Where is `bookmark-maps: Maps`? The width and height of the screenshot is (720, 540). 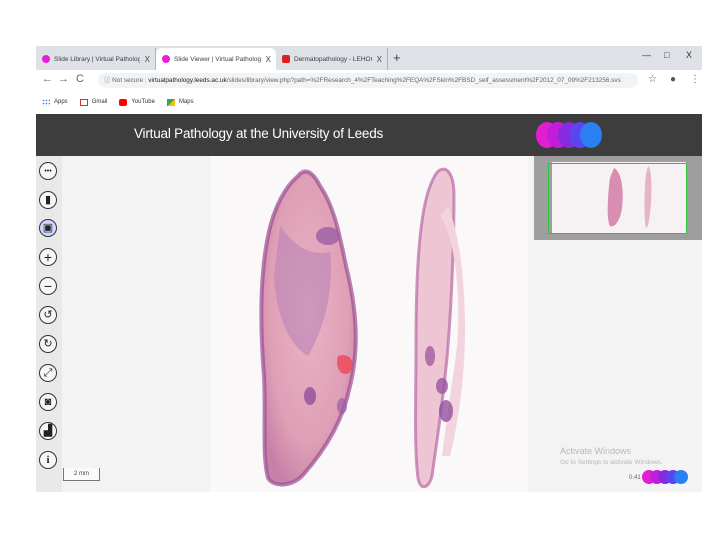 bookmark-maps: Maps is located at coordinates (180, 102).